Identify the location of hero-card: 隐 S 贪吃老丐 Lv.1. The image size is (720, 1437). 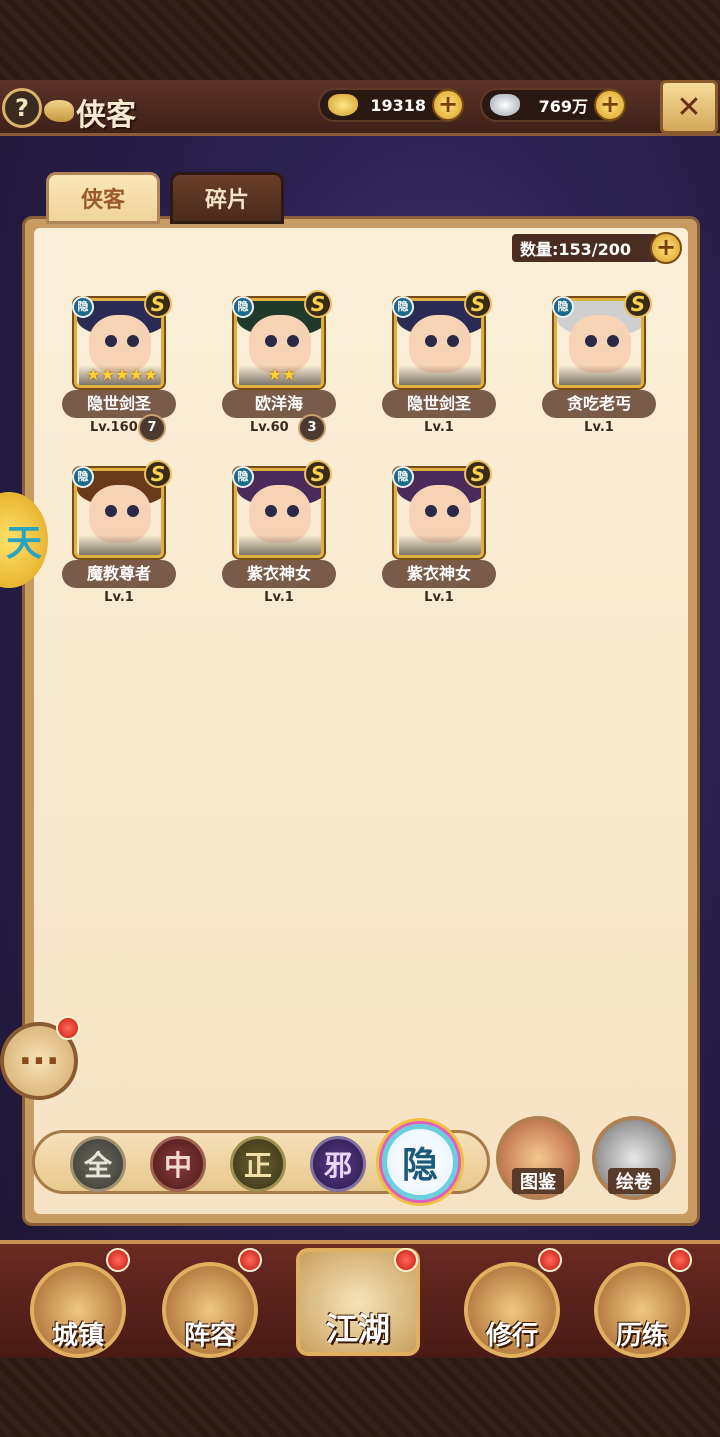
(599, 366).